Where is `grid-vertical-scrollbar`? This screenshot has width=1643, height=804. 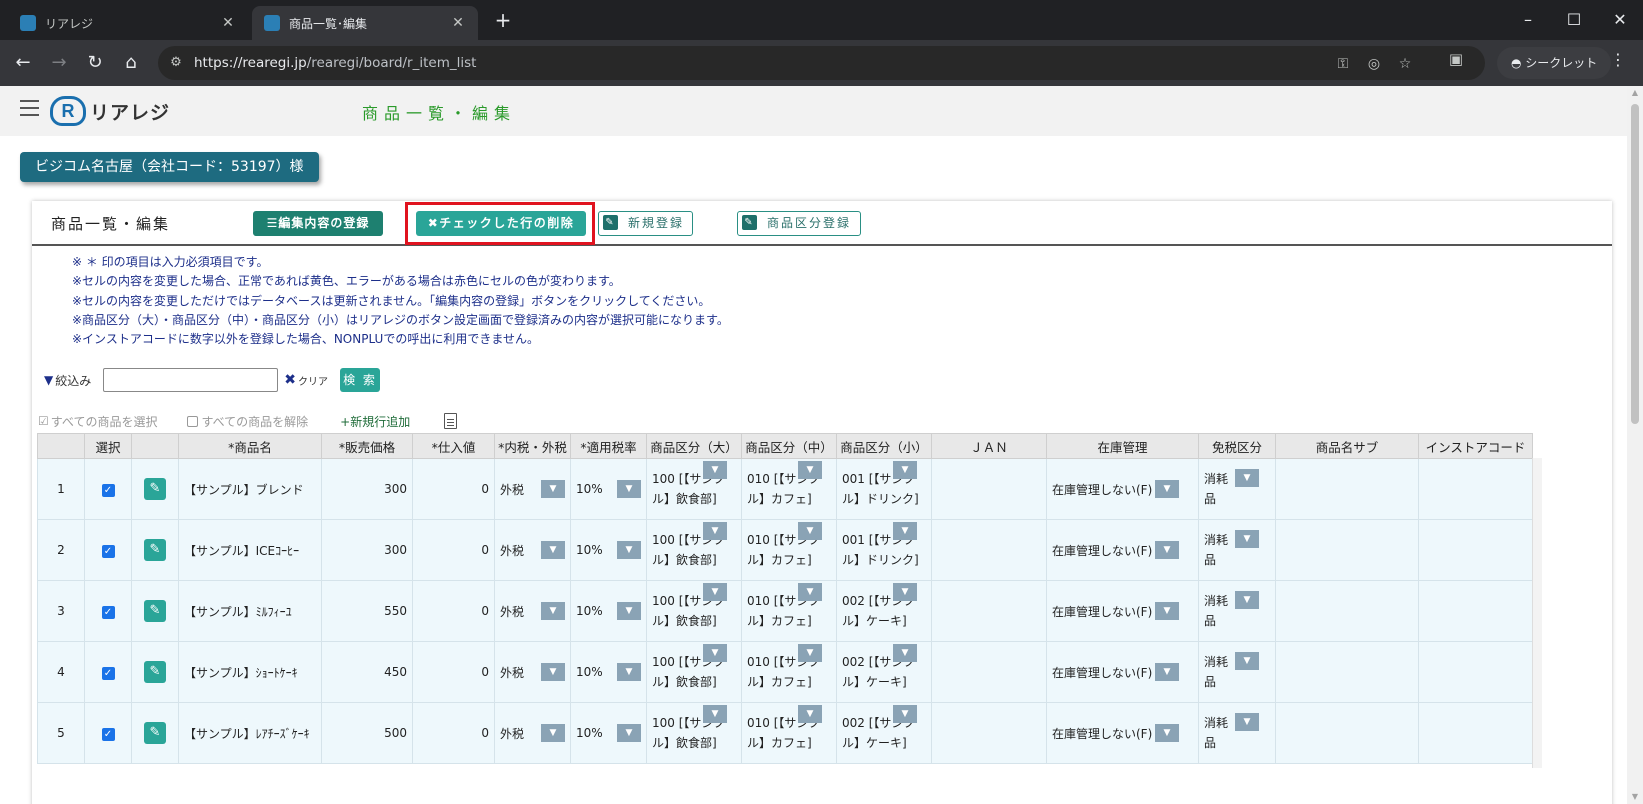
grid-vertical-scrollbar is located at coordinates (1537, 613).